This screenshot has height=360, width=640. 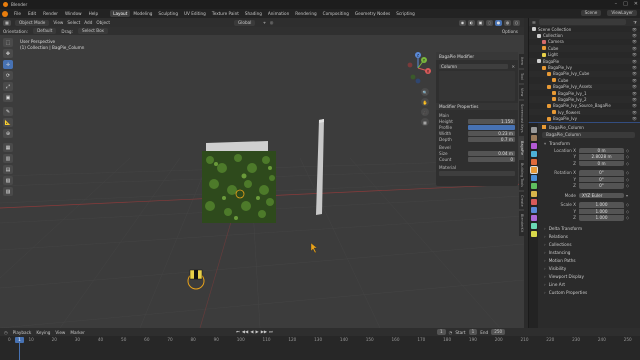 I want to click on play-reverse-icon: ◀, so click(x=251, y=331).